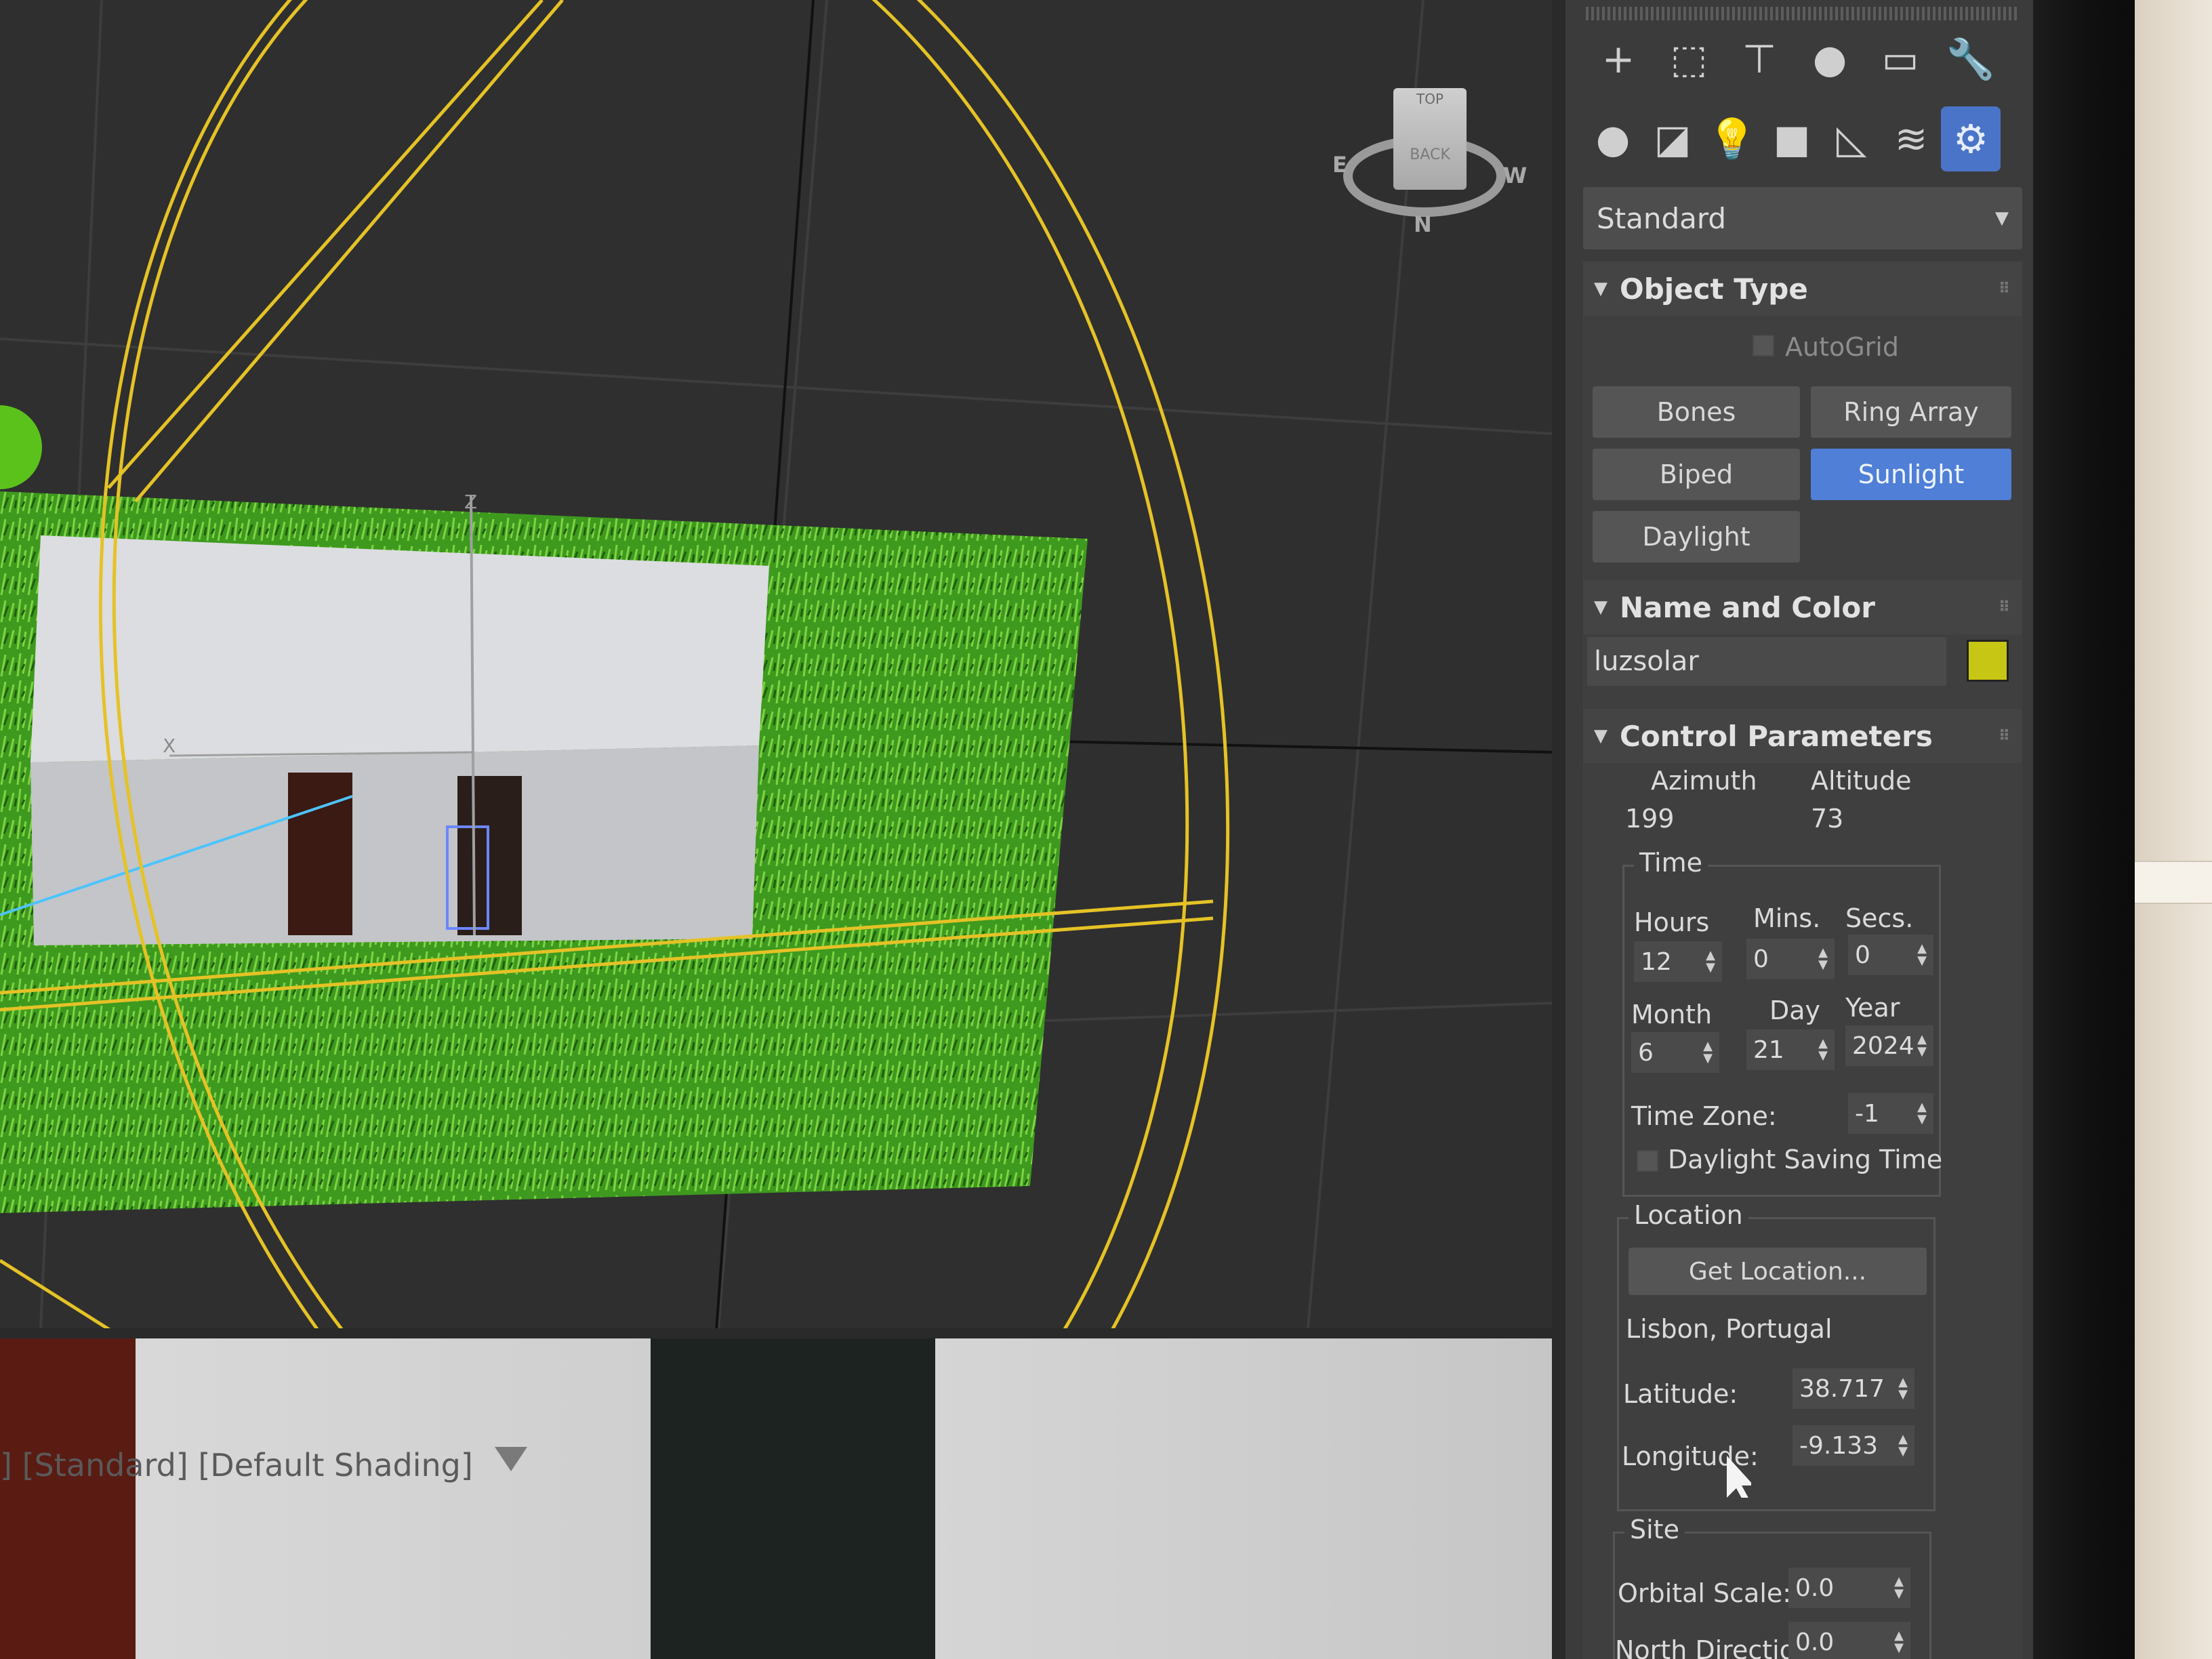 The height and width of the screenshot is (1659, 2212). What do you see at coordinates (1696, 536) in the screenshot?
I see `daylight-button: Daylight` at bounding box center [1696, 536].